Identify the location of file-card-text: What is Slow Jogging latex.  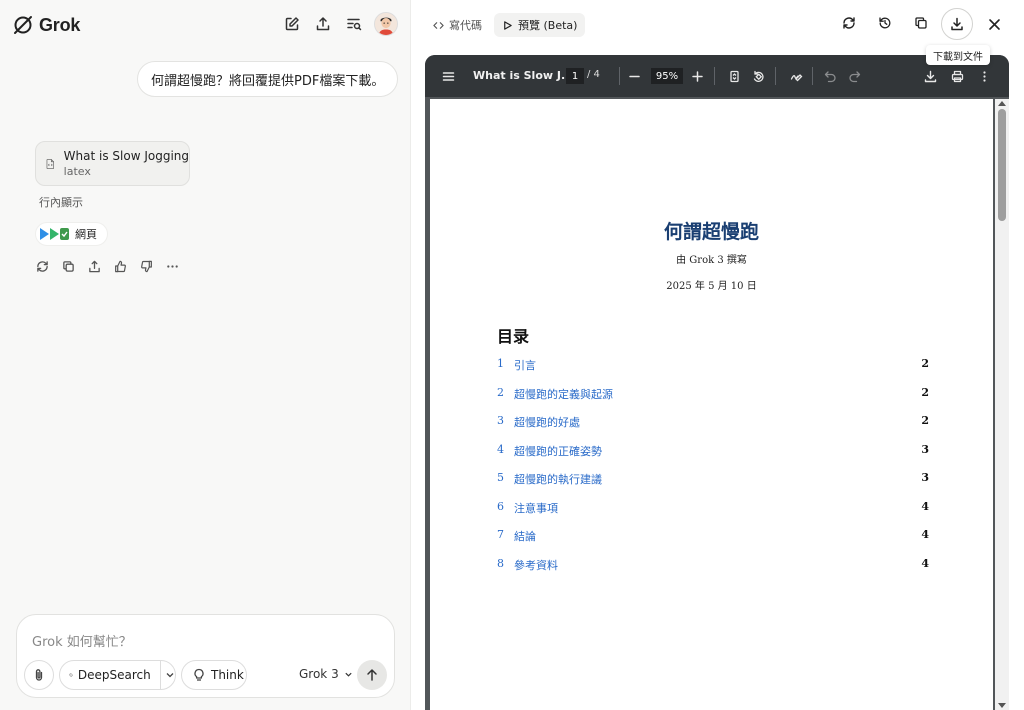
(126, 163).